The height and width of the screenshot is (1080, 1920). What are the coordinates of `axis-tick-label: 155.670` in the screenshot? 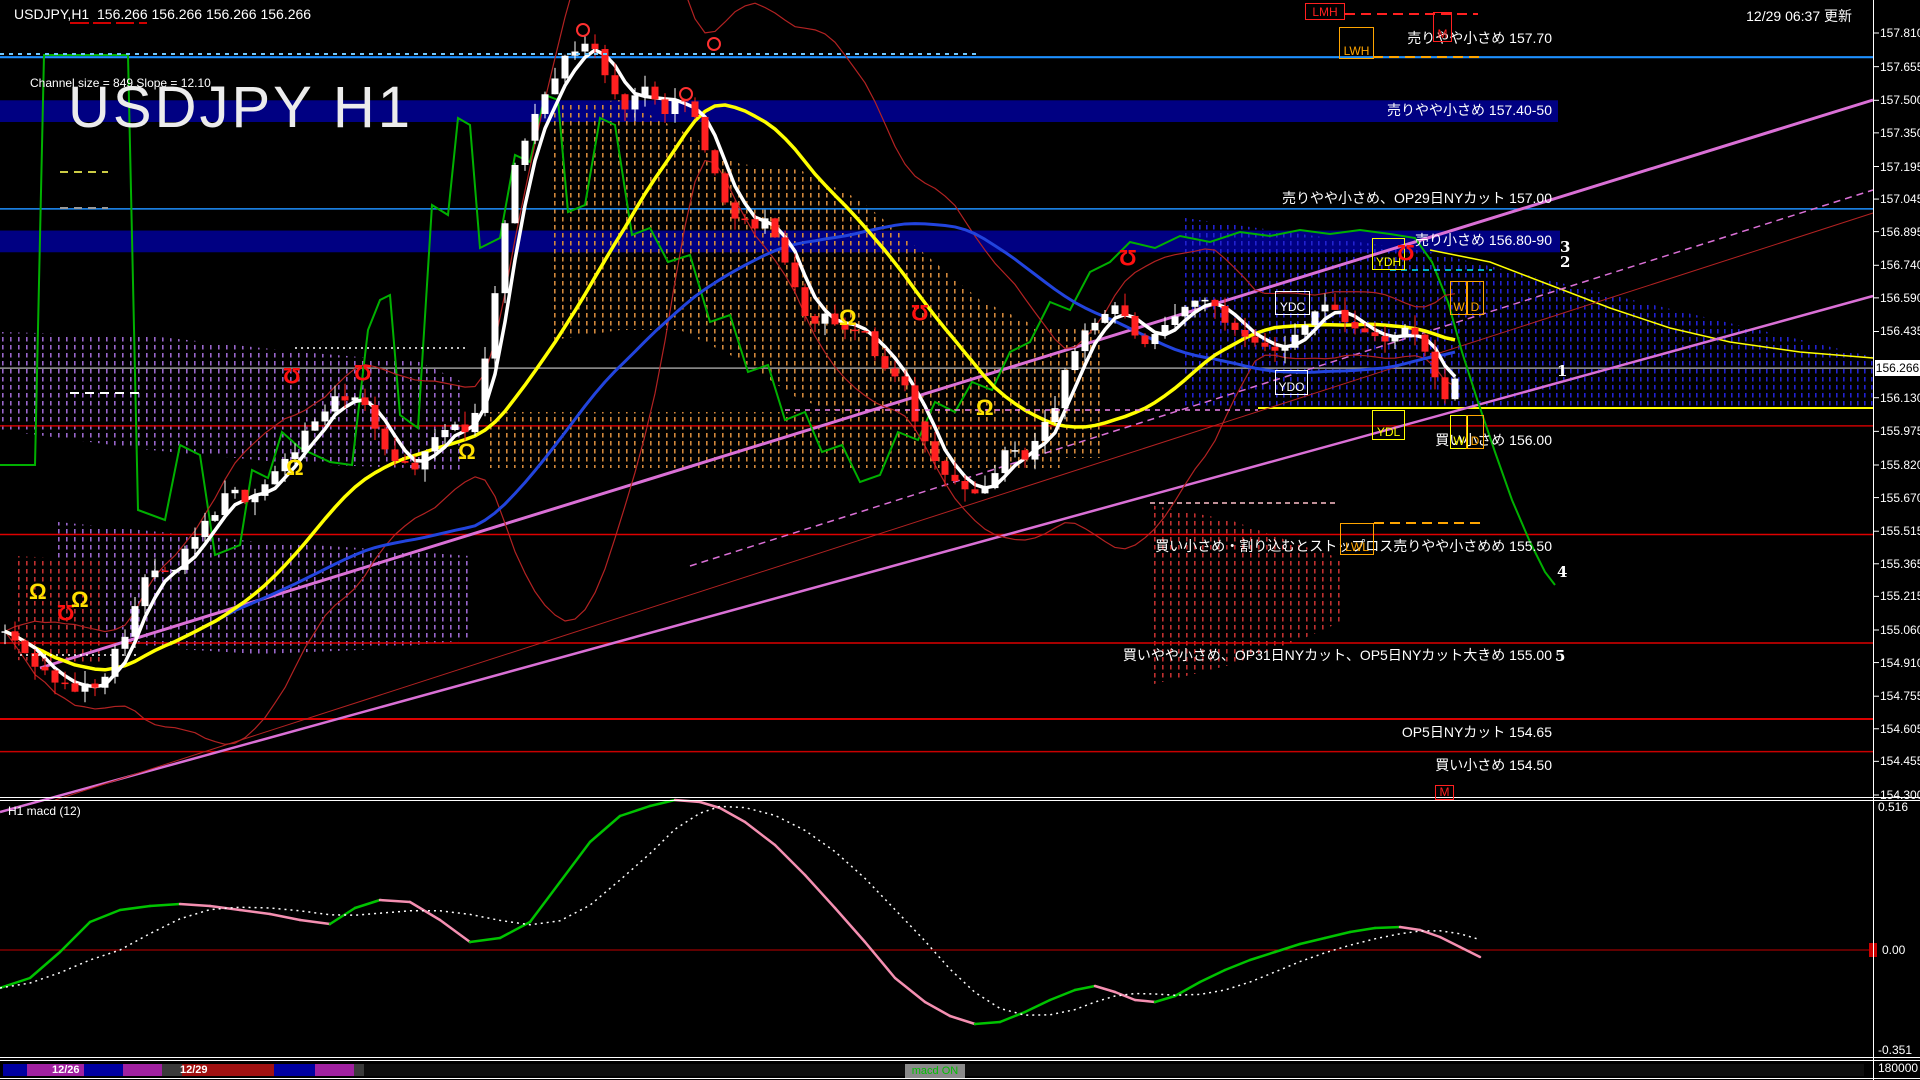 It's located at (1900, 497).